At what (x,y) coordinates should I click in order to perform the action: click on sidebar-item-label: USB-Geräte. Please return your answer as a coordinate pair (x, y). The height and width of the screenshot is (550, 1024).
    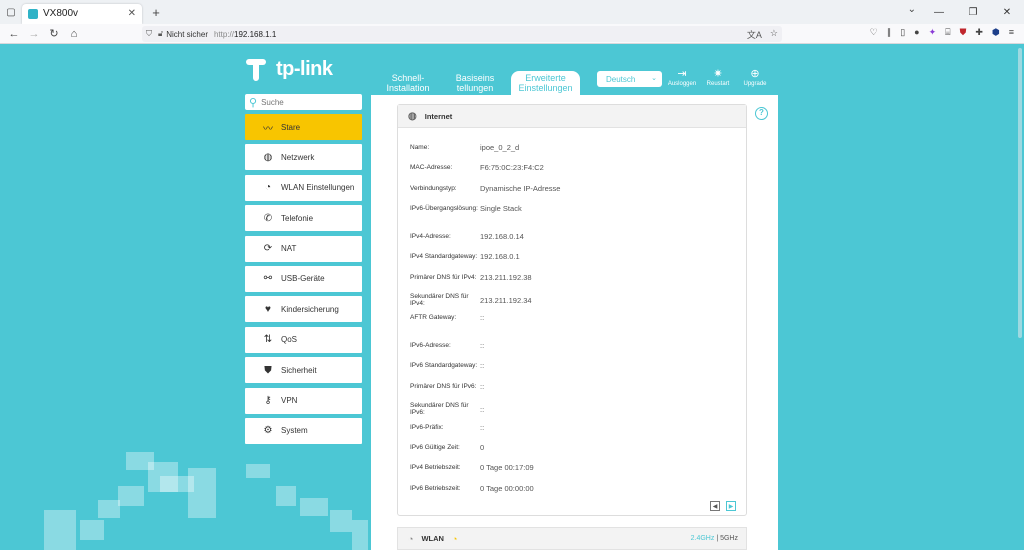
    Looking at the image, I should click on (303, 279).